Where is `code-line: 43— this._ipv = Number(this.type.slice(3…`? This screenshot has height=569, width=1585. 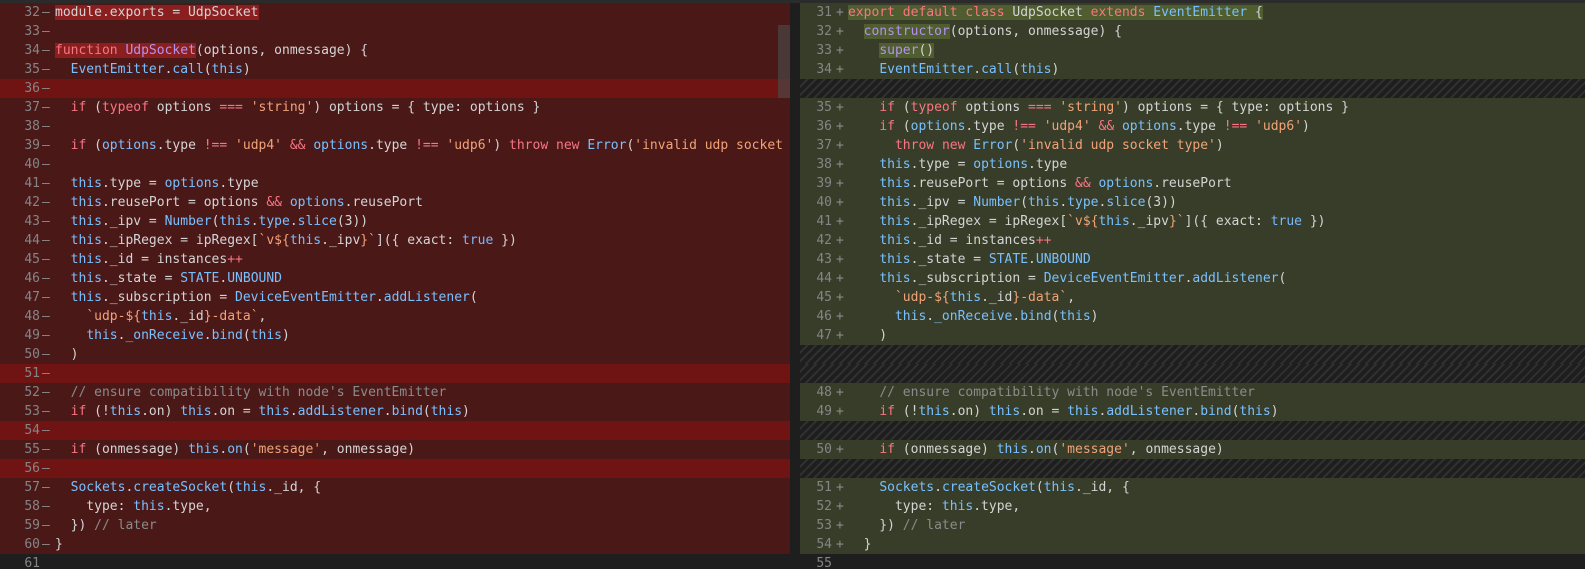 code-line: 43— this._ipv = Number(this.type.slice(3… is located at coordinates (395, 221).